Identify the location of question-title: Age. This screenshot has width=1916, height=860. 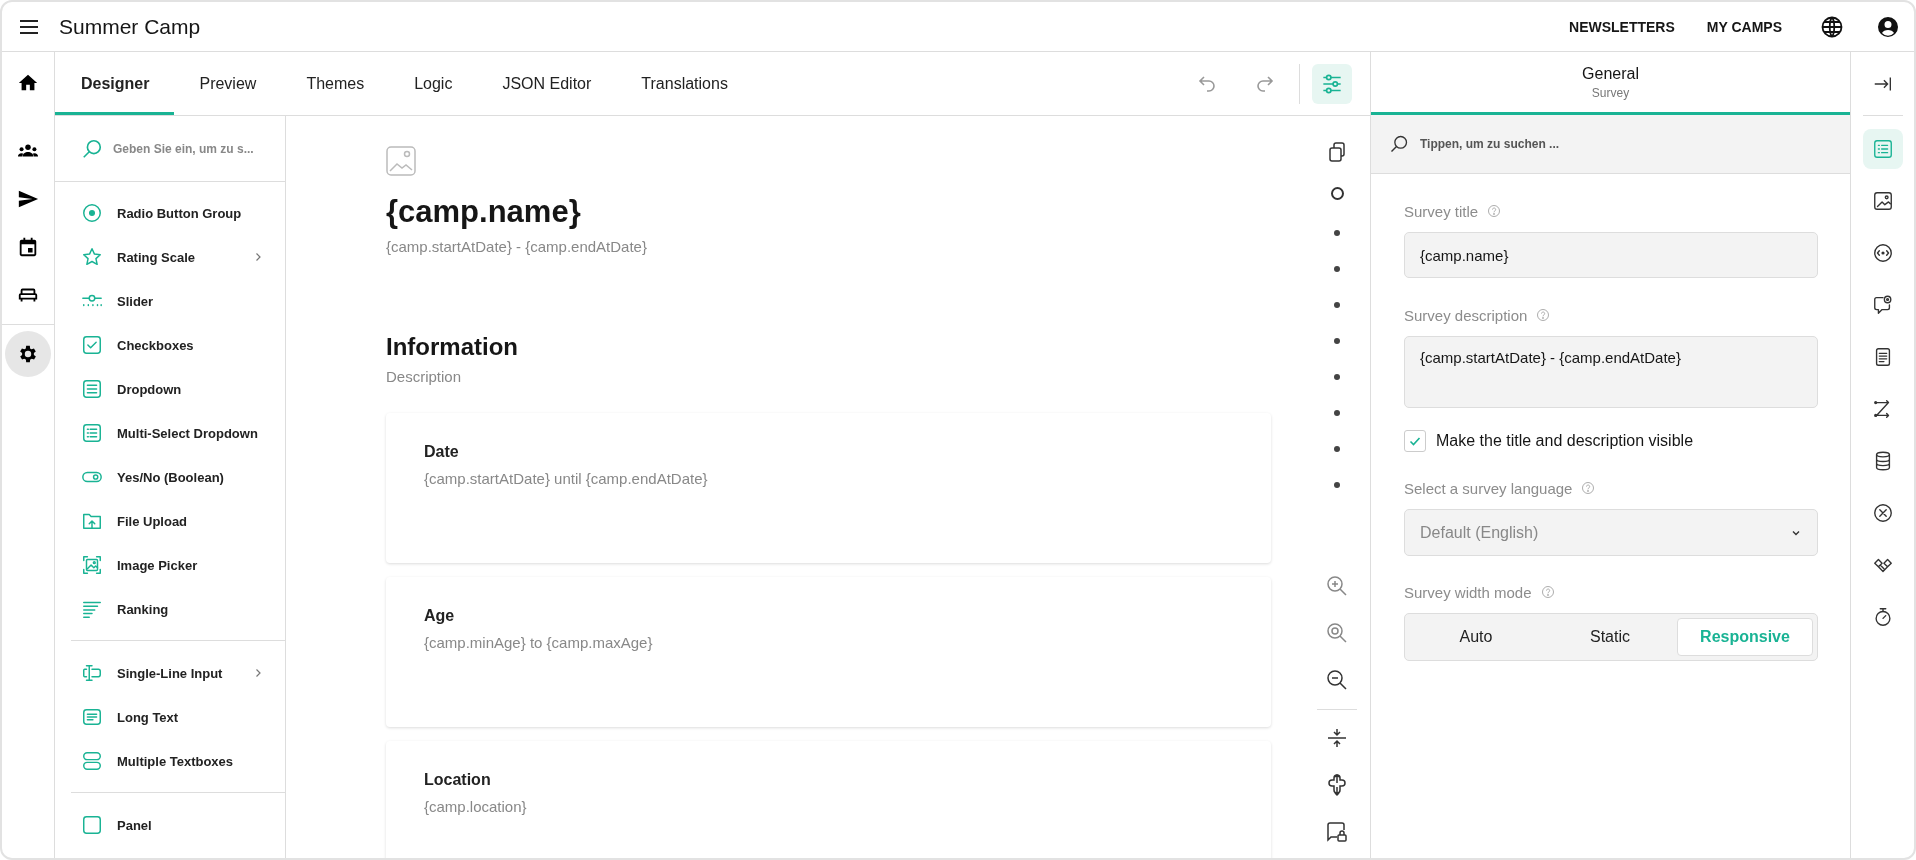
(440, 616).